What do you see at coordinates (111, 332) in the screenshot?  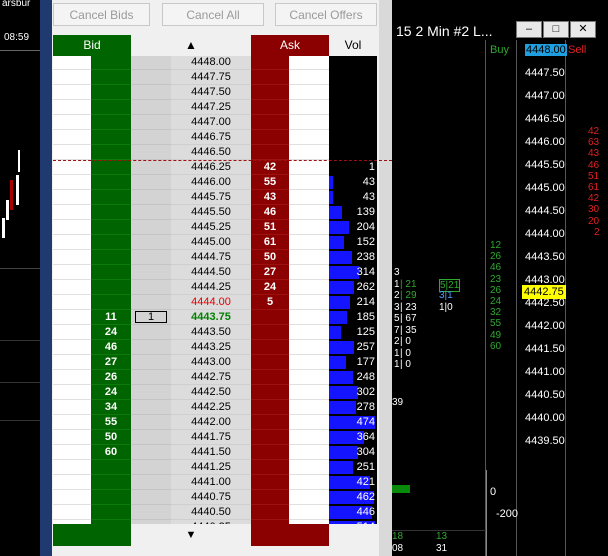 I see `bid-size-cell: 24` at bounding box center [111, 332].